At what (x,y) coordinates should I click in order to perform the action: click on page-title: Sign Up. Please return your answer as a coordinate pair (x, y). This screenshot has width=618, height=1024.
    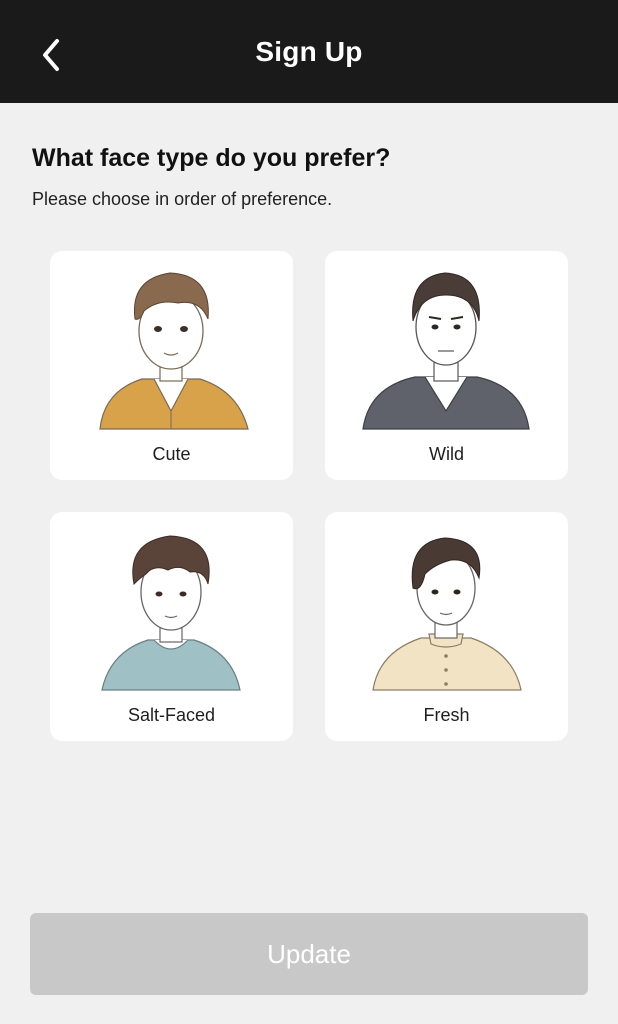
    Looking at the image, I should click on (309, 51).